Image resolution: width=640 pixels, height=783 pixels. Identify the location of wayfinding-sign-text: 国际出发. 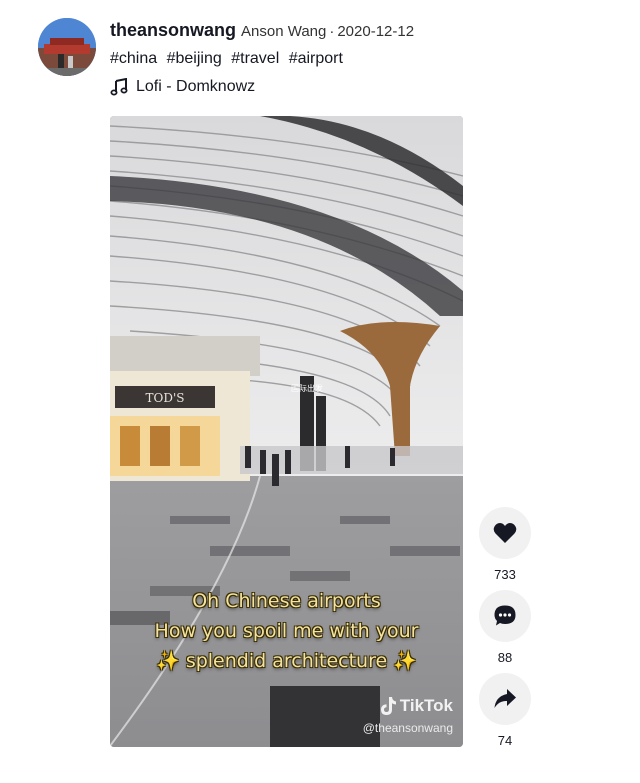
(307, 388).